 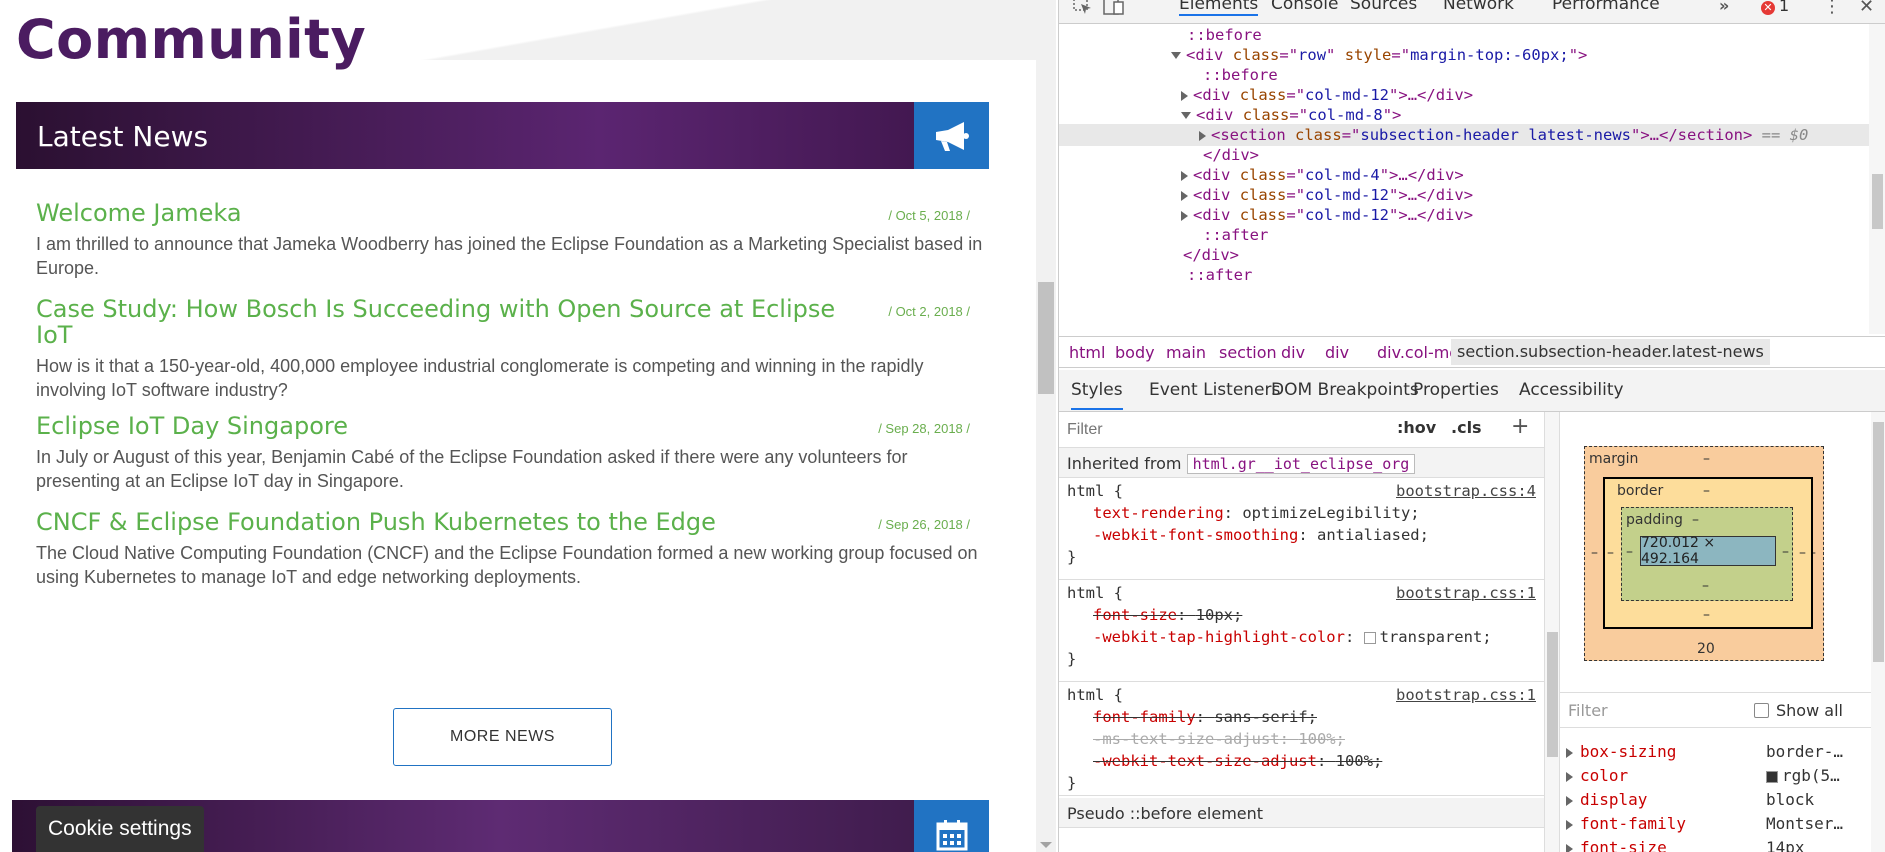 What do you see at coordinates (1520, 426) in the screenshot?
I see `new-rule-icon: +` at bounding box center [1520, 426].